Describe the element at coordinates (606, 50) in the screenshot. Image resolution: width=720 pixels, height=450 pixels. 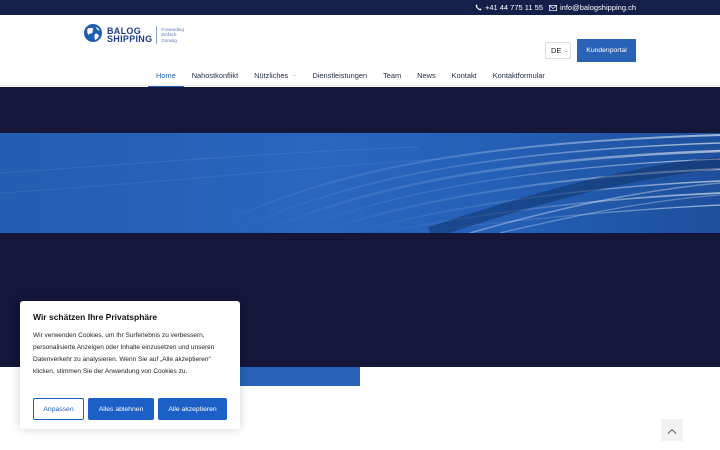
I see `customer-portal-button: Kundenportal` at that location.